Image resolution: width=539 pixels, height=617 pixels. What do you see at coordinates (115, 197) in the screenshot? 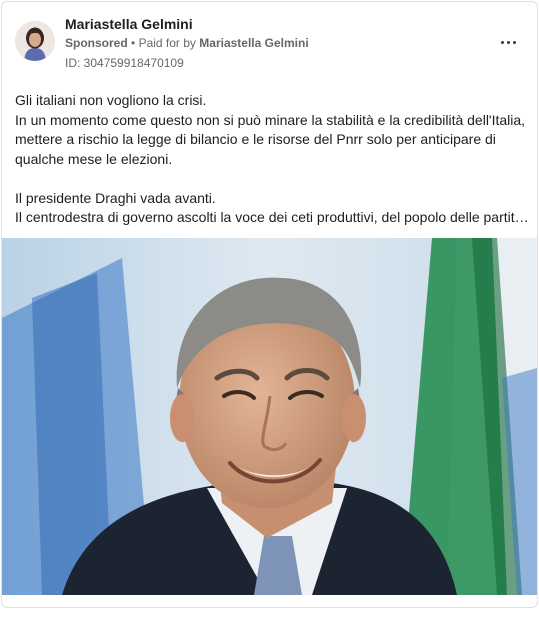
I see `post-text-line: Il presidente Draghi vada avanti.` at bounding box center [115, 197].